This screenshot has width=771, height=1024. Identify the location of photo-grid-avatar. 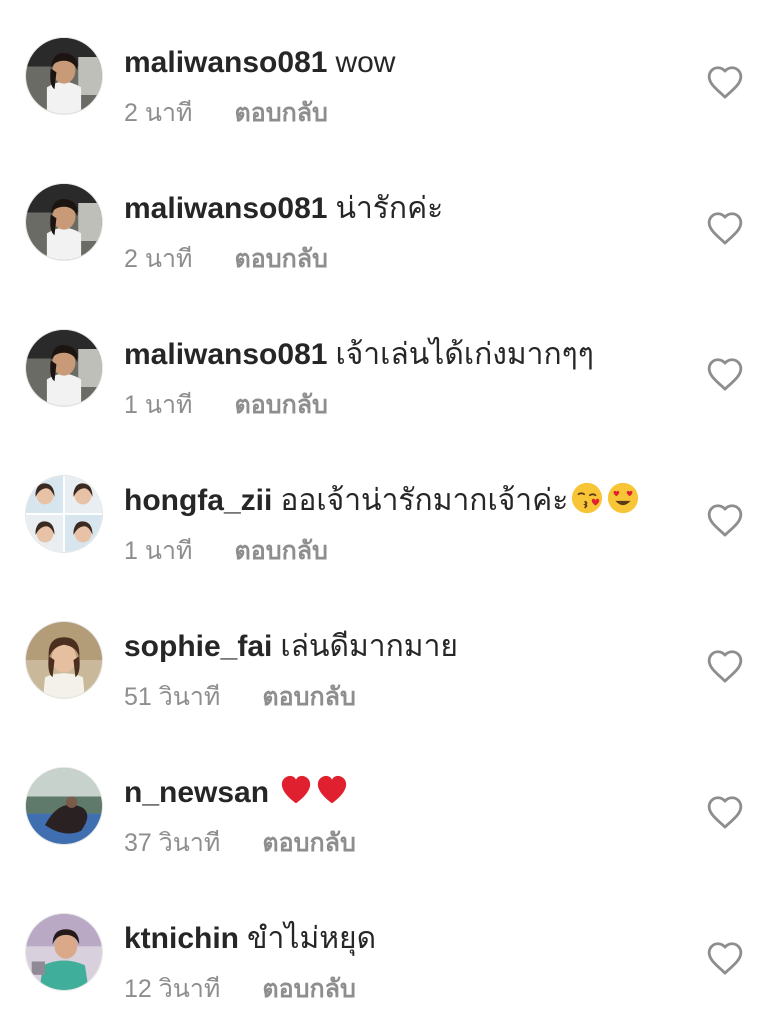
(64, 514).